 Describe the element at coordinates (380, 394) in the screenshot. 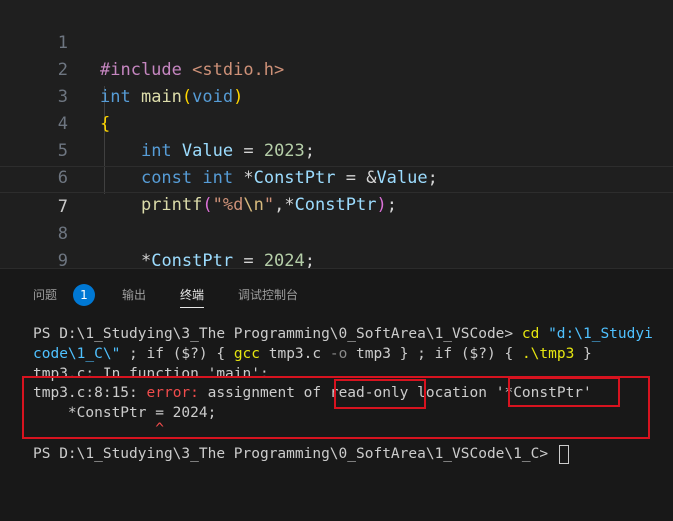

I see `readonly-annotation-box` at that location.